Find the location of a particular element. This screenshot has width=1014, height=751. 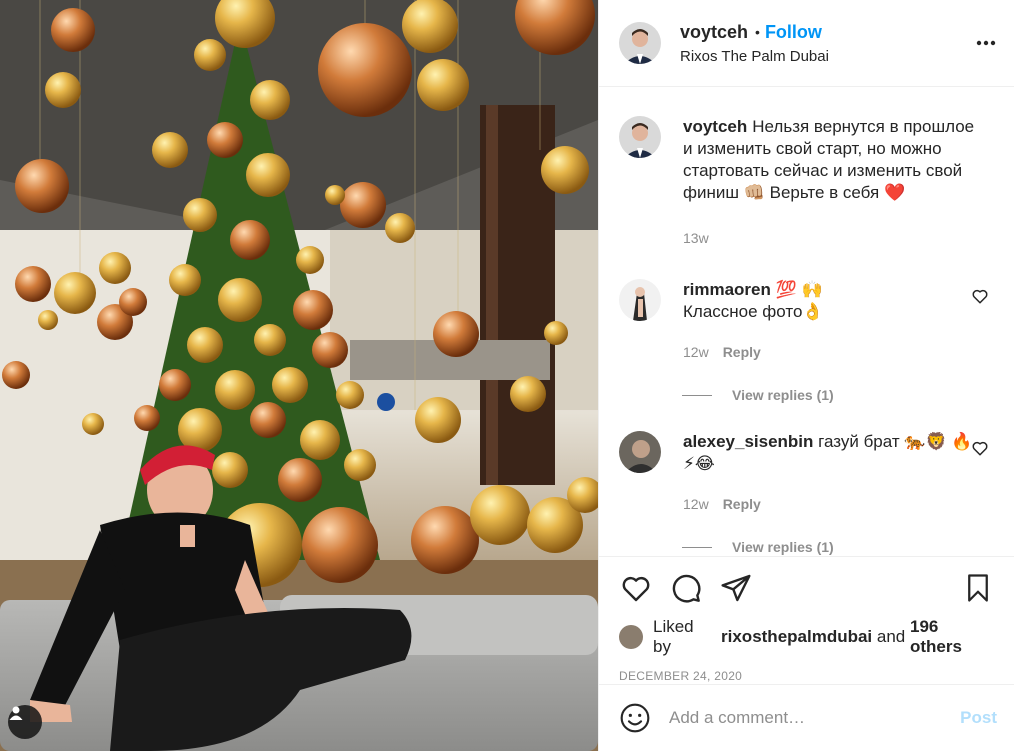

post-date: DECEMBER 24, 2020 is located at coordinates (807, 676).